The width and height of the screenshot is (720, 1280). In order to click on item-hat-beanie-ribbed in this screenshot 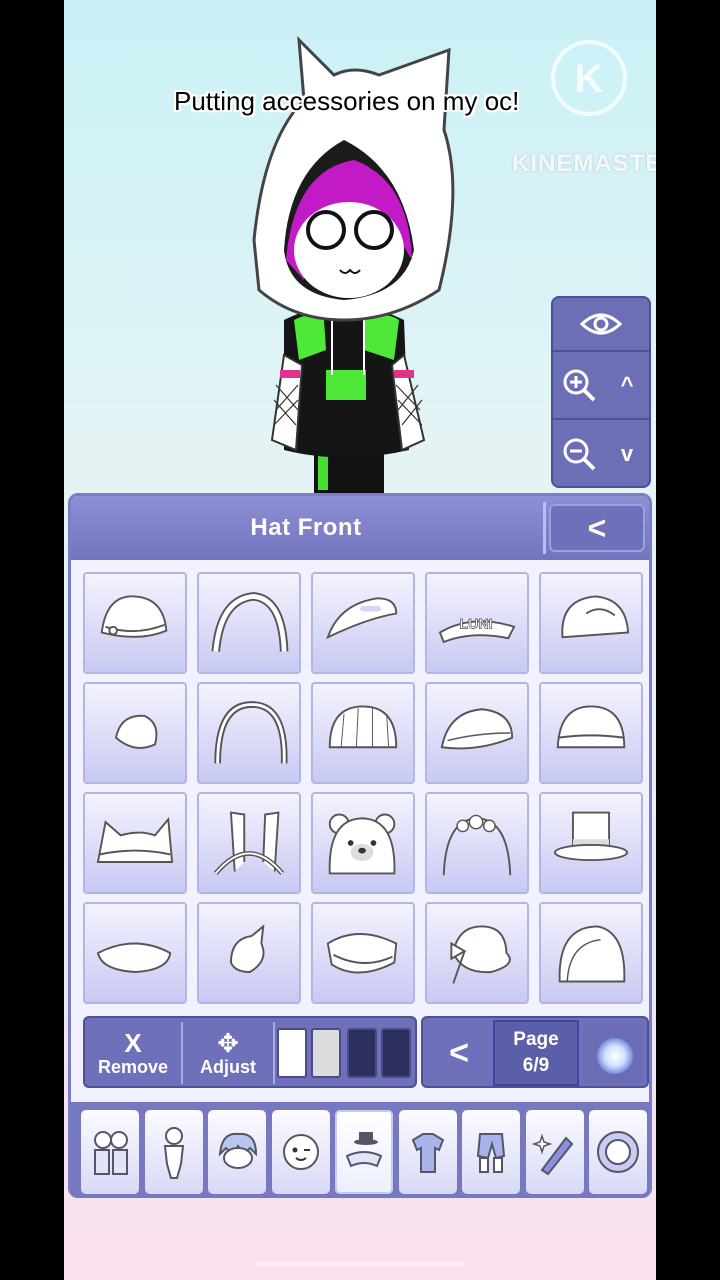, I will do `click(363, 733)`.